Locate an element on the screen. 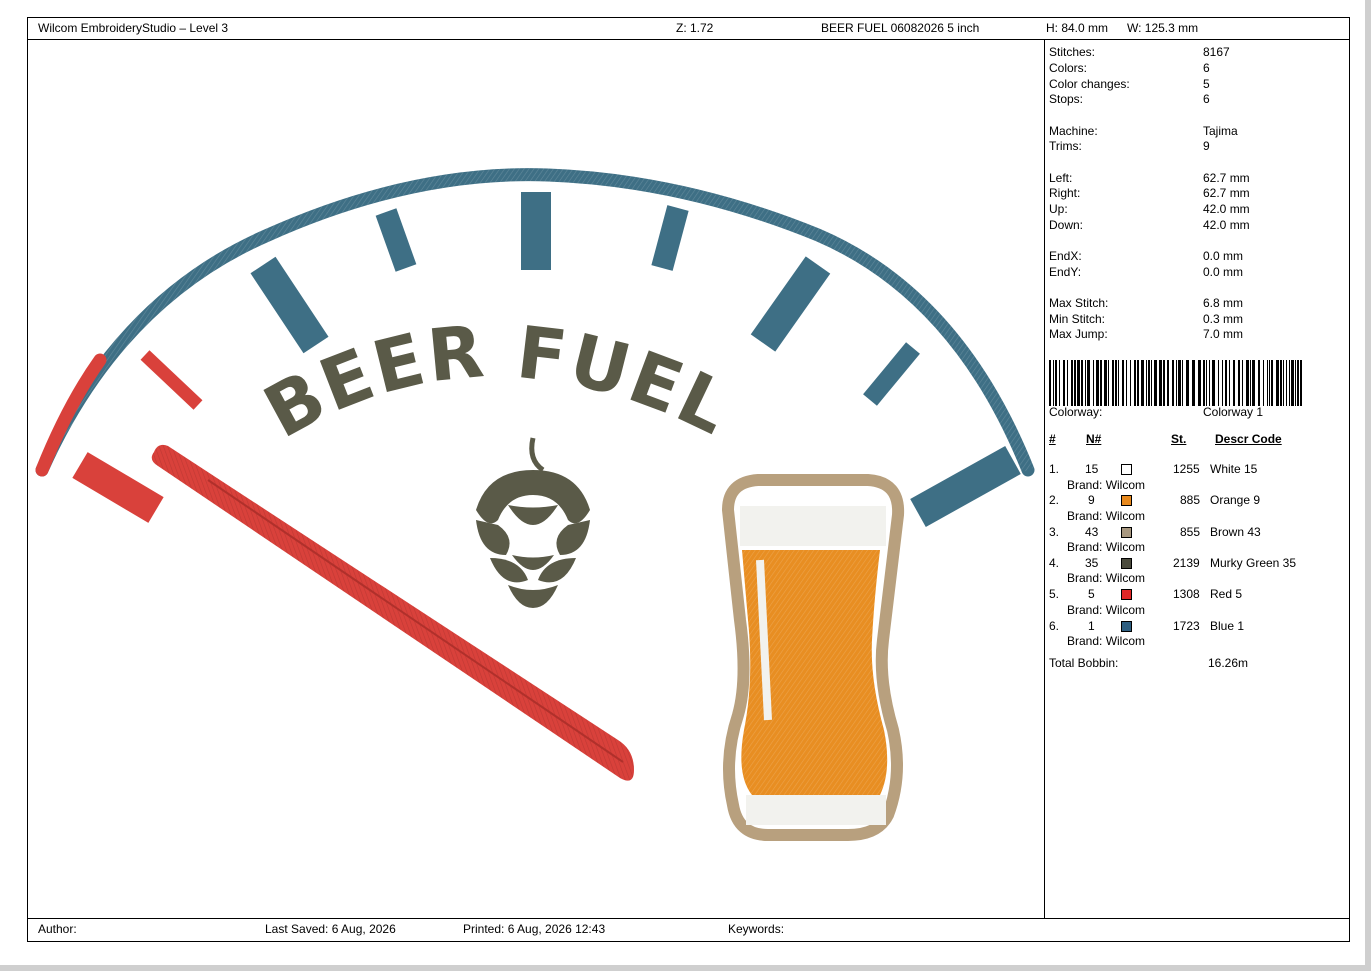 This screenshot has height=971, width=1371. author-label: Author: is located at coordinates (57, 929).